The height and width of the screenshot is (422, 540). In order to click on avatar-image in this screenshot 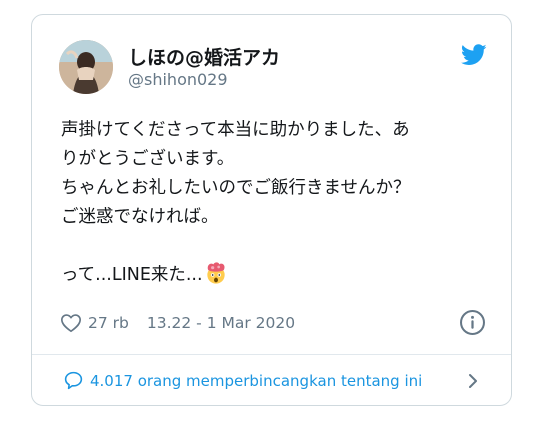, I will do `click(86, 67)`.